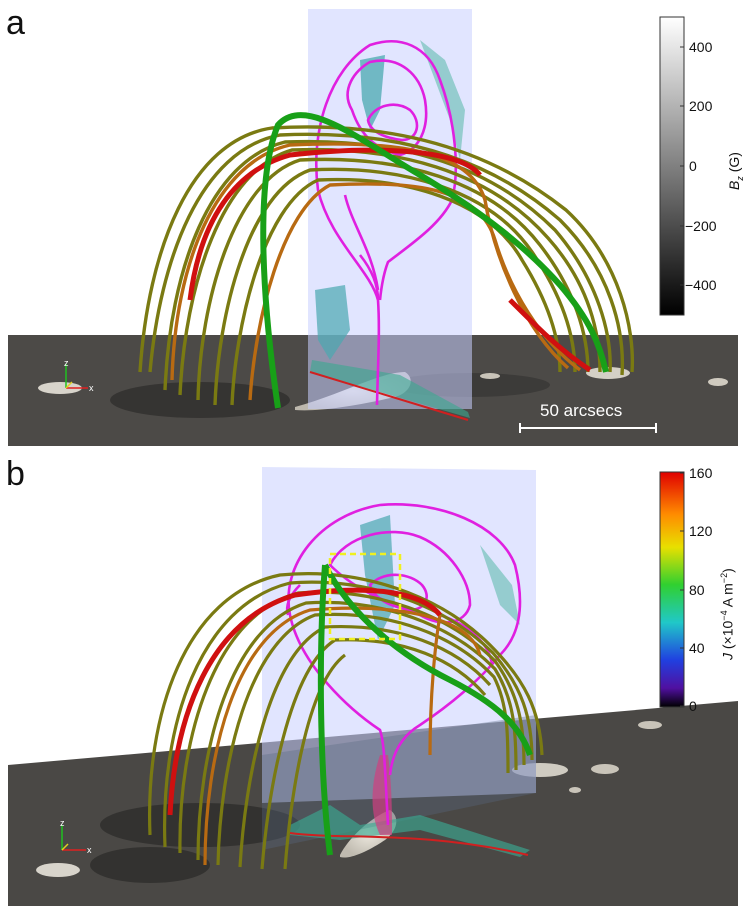 Image resolution: width=747 pixels, height=914 pixels. I want to click on colorbar-tick-label: 40, so click(697, 648).